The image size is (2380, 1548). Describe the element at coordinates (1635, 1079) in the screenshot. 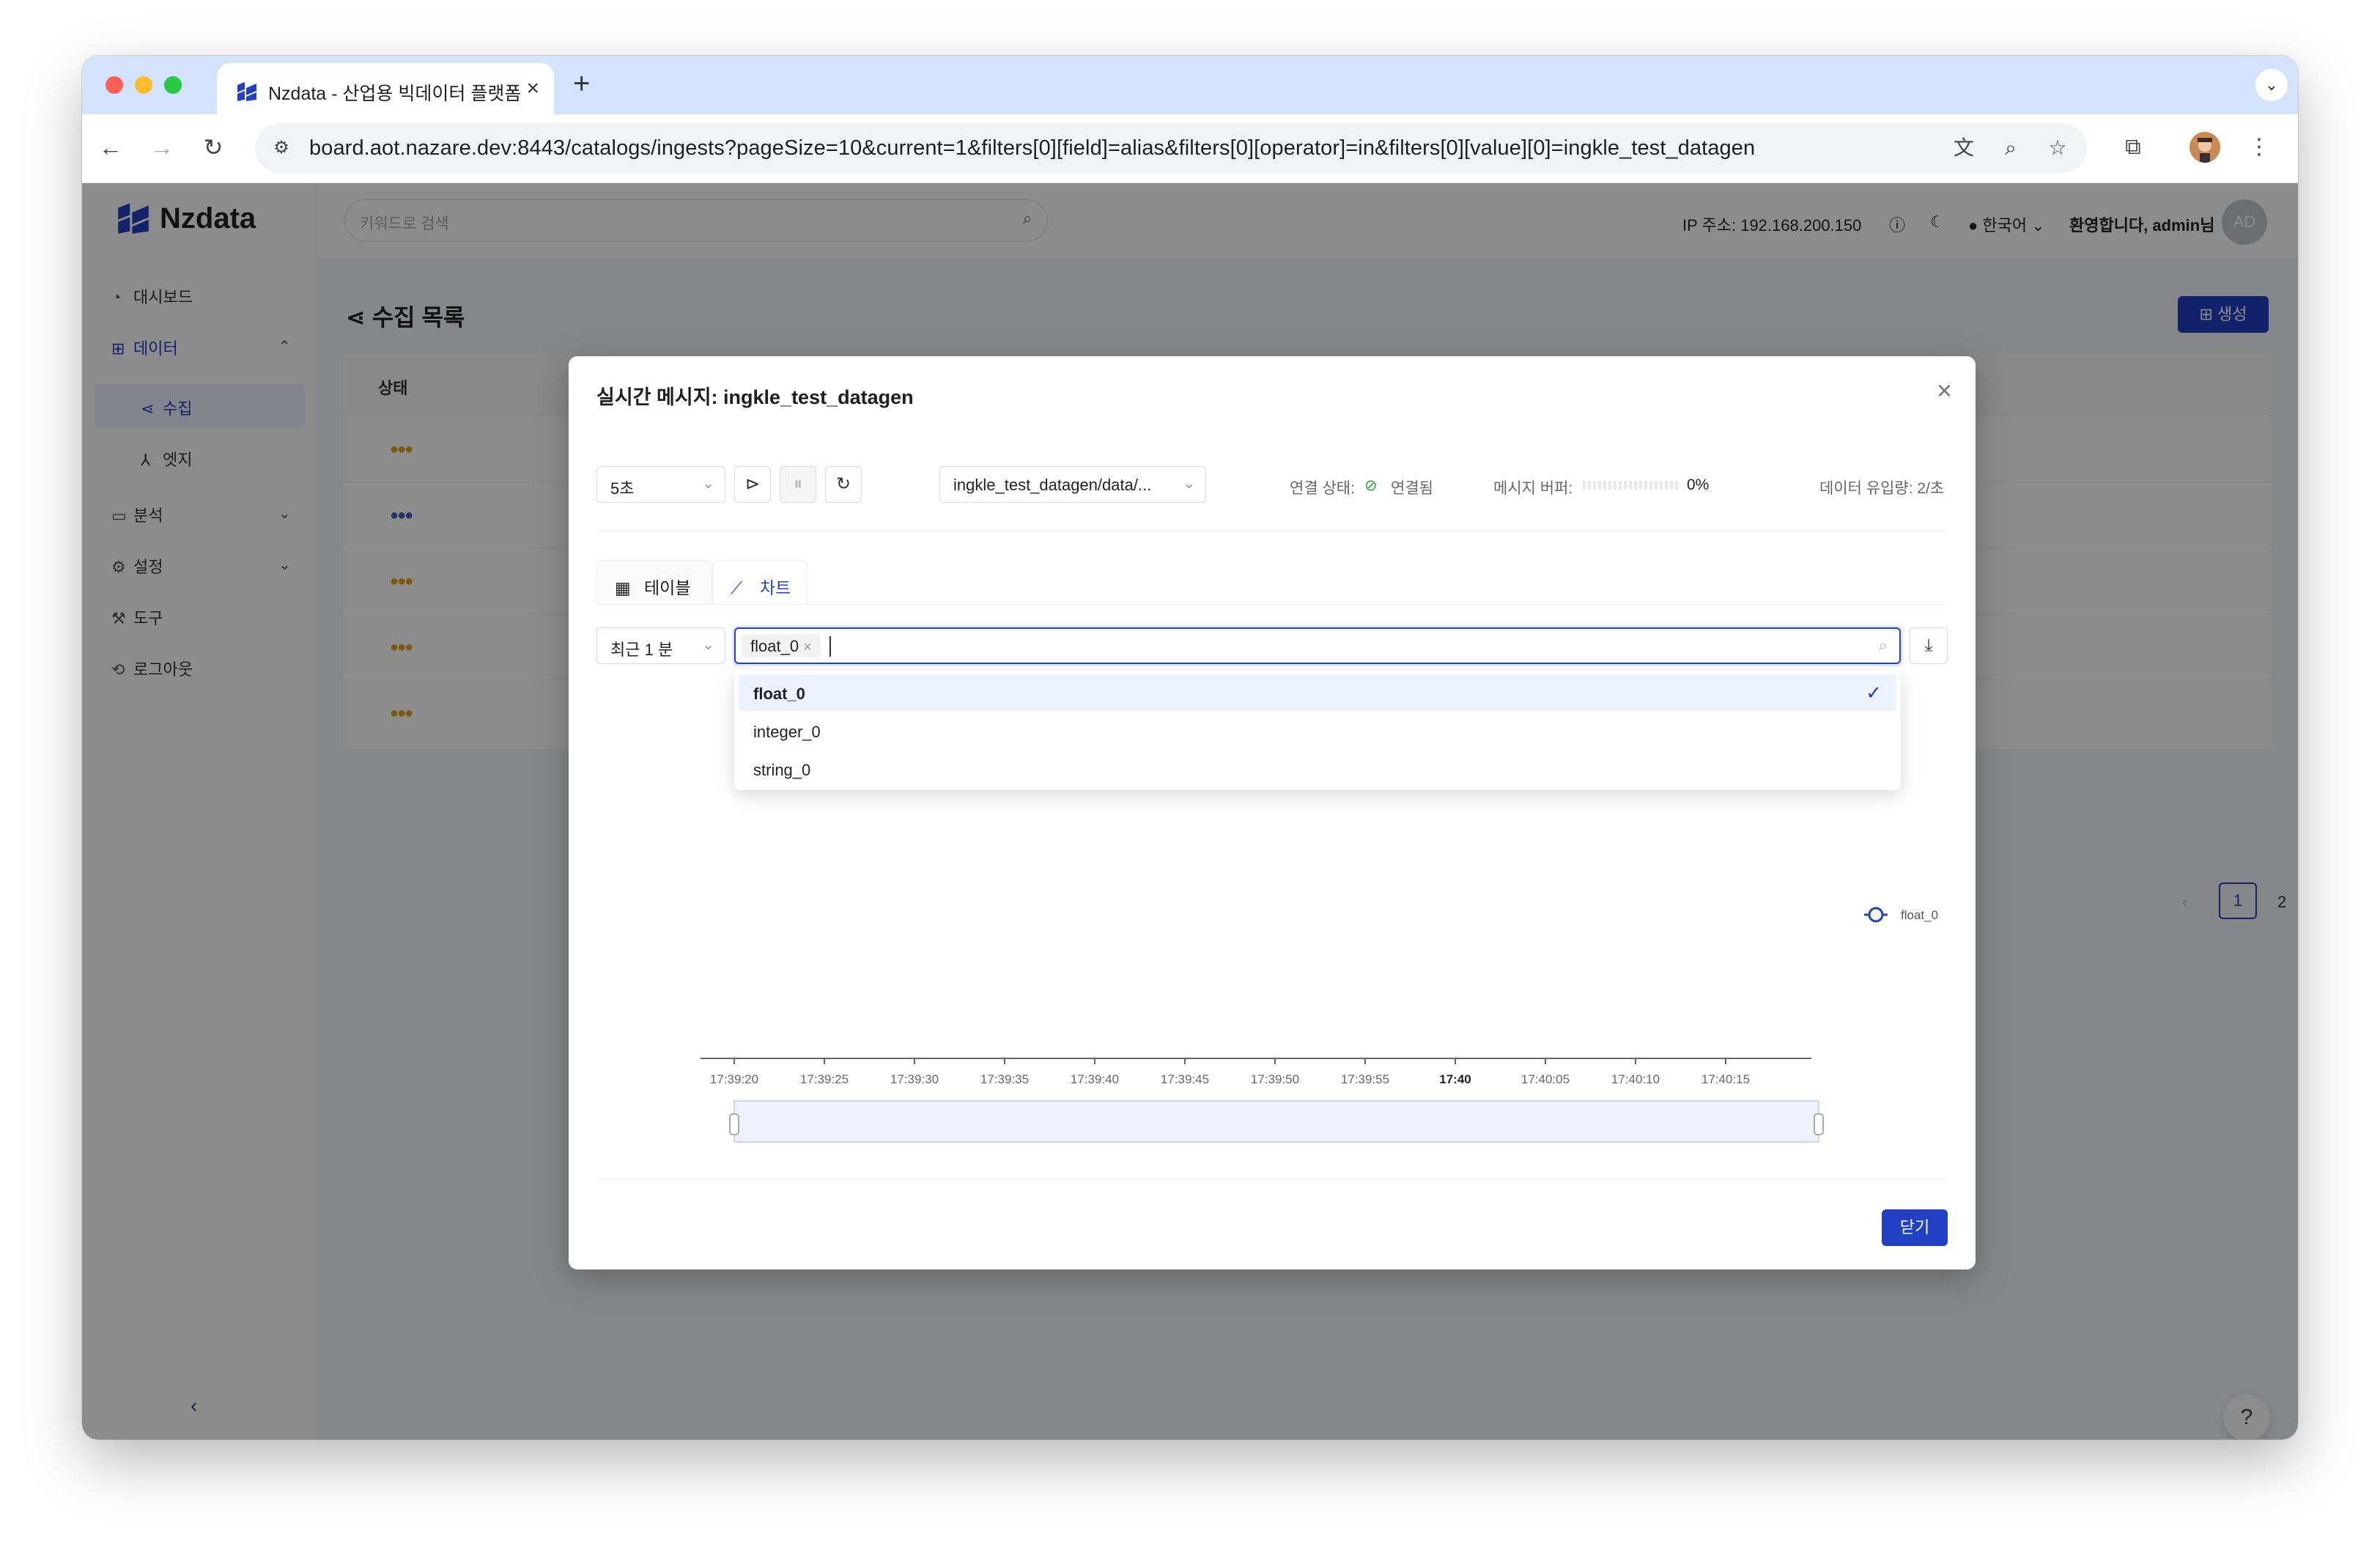

I see `x-tick-label: 17:40:10` at that location.